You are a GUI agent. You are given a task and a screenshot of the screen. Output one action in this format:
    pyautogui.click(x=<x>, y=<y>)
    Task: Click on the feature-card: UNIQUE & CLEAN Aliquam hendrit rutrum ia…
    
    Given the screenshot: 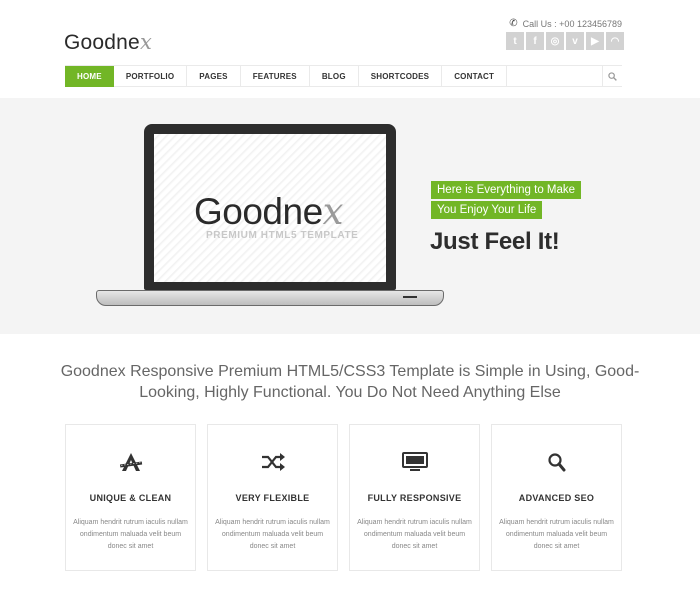 What is the action you would take?
    pyautogui.click(x=130, y=497)
    